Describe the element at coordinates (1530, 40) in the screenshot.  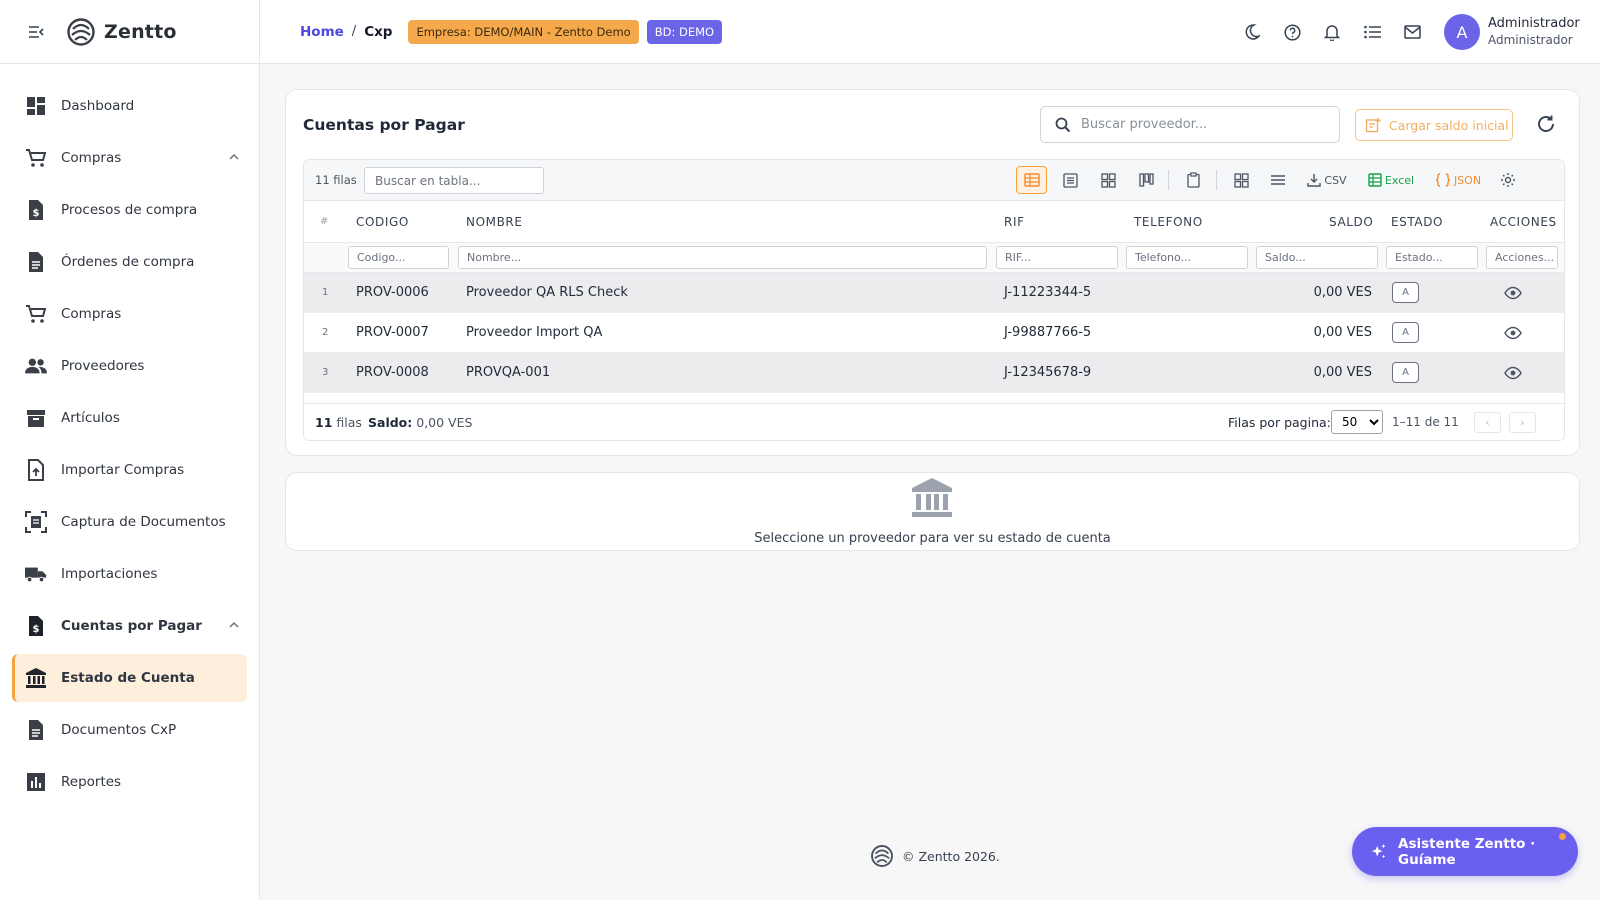
I see `user-role: Administrador` at that location.